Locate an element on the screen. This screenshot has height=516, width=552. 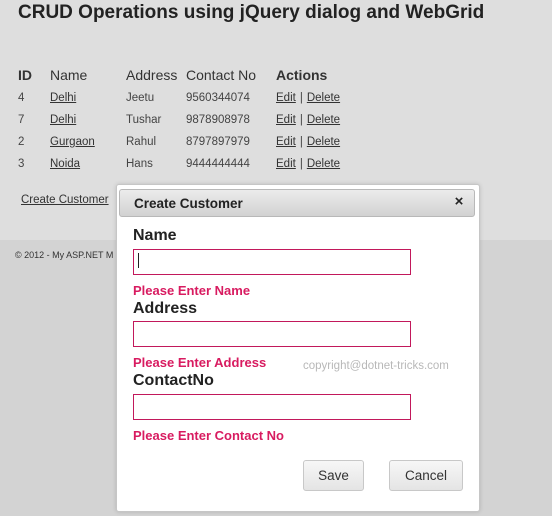
name-link: Gurgaon is located at coordinates (72, 142).